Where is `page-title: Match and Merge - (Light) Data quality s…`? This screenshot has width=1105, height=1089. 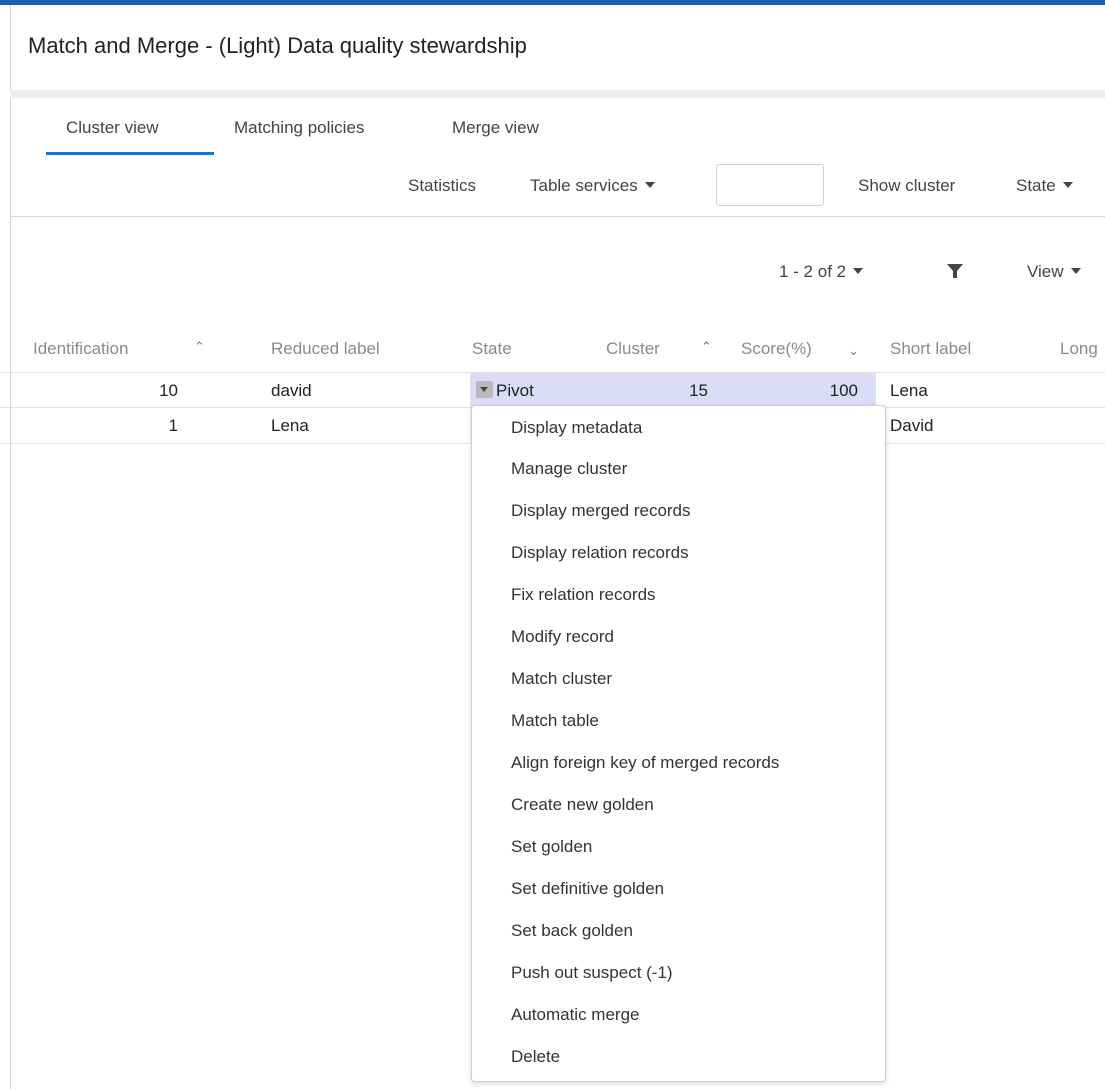 page-title: Match and Merge - (Light) Data quality s… is located at coordinates (277, 45).